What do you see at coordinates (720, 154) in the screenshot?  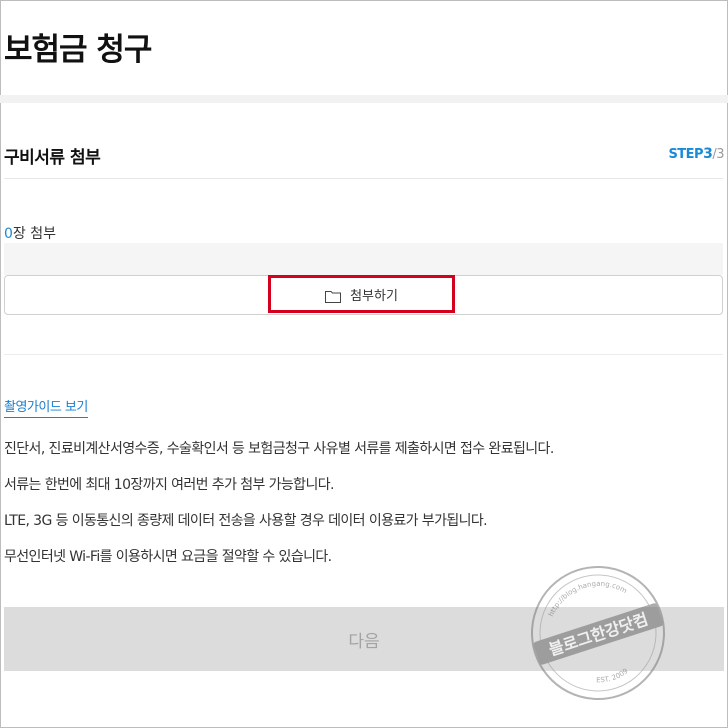 I see `step-total: 3` at bounding box center [720, 154].